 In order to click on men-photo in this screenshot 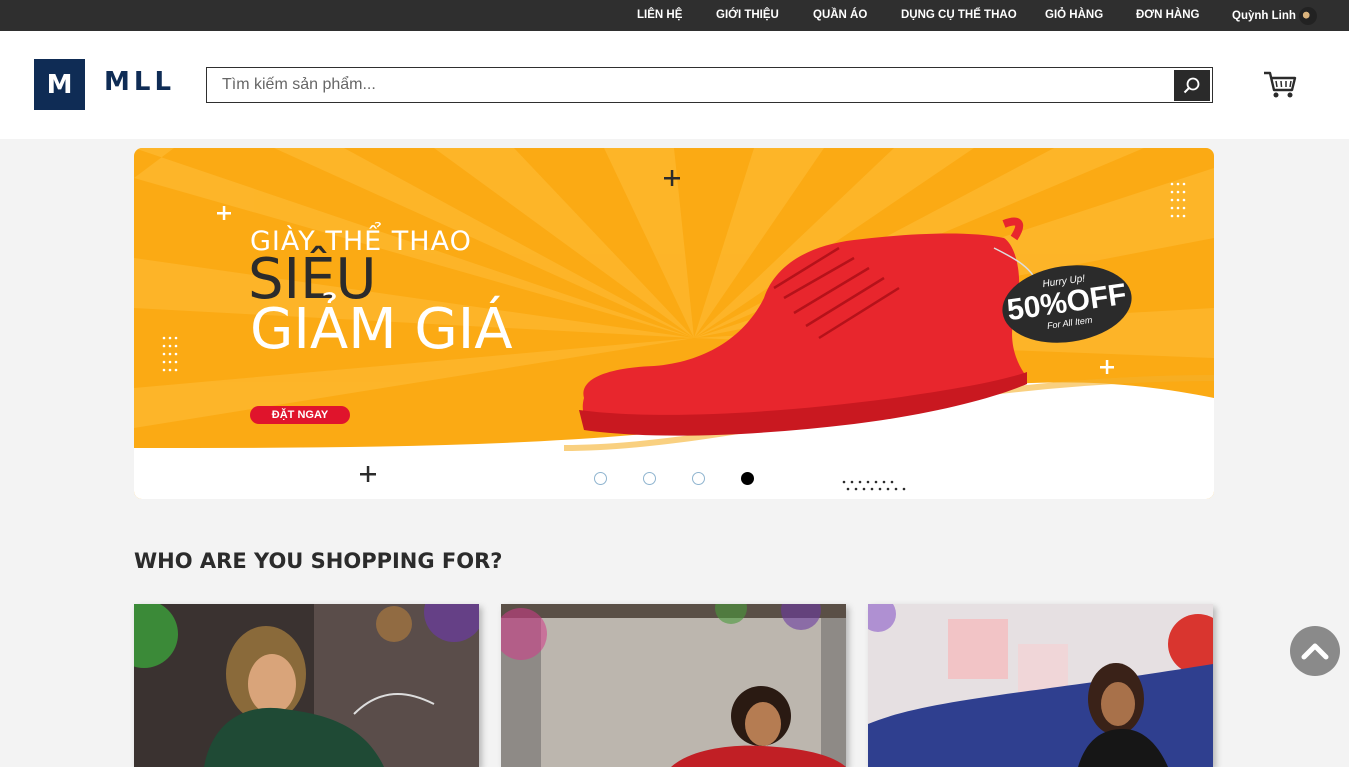, I will do `click(673, 685)`.